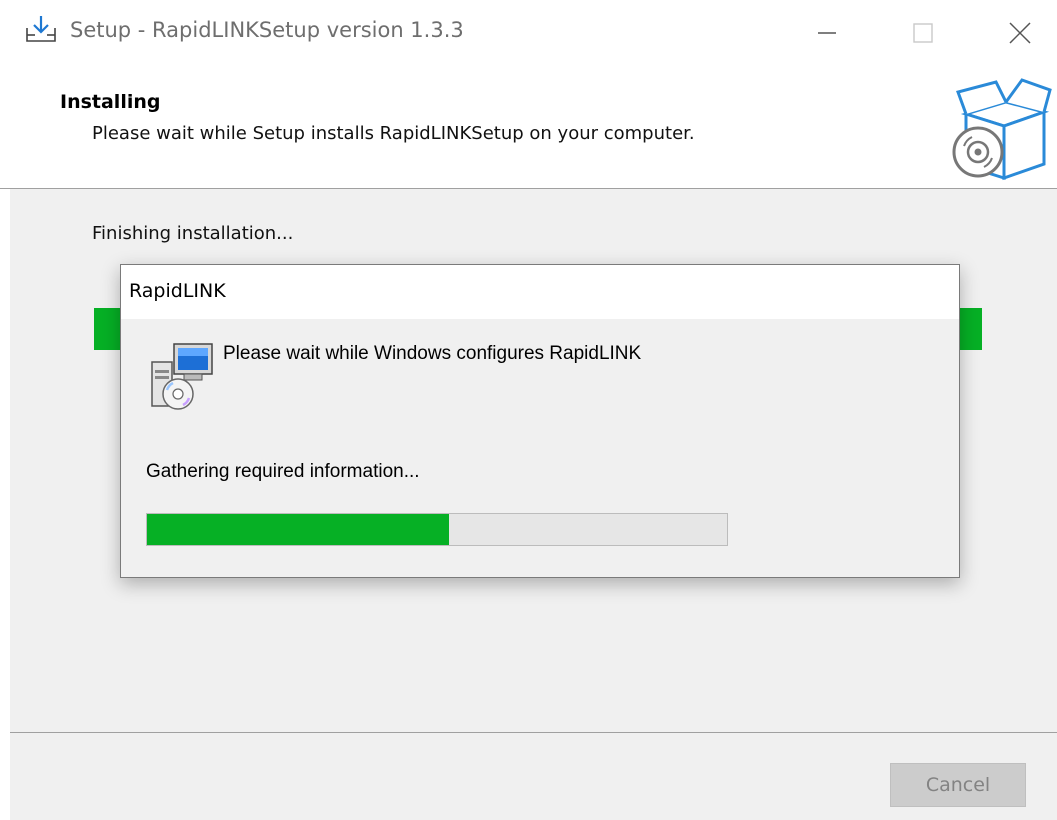 Image resolution: width=1057 pixels, height=820 pixels. What do you see at coordinates (41, 29) in the screenshot?
I see `download-tray-icon` at bounding box center [41, 29].